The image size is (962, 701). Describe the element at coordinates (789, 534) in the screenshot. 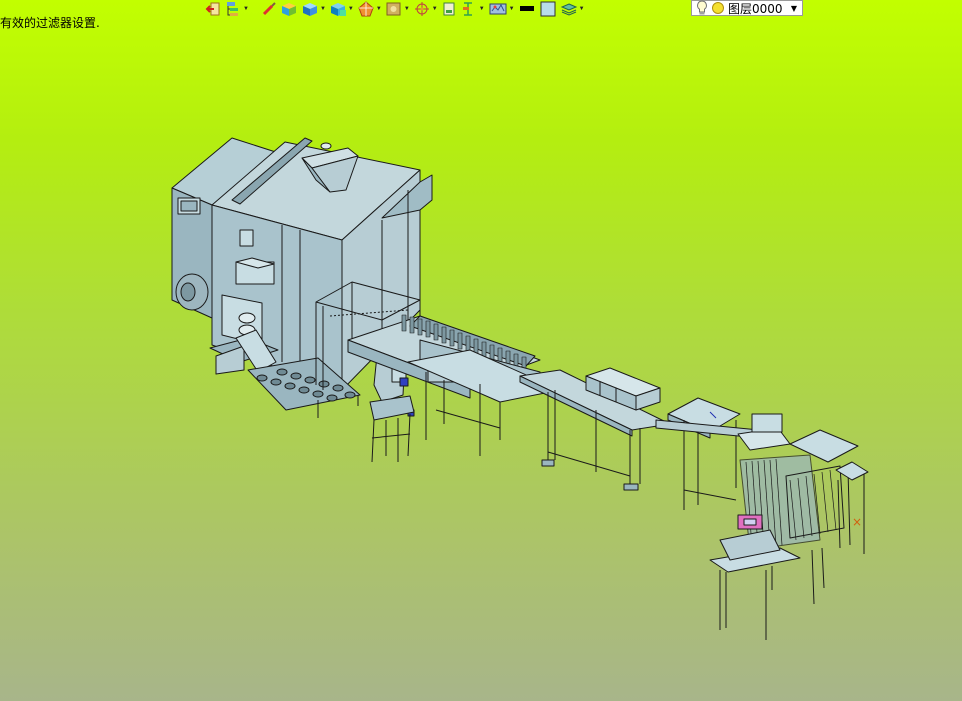

I see `packing-machine: ×` at that location.